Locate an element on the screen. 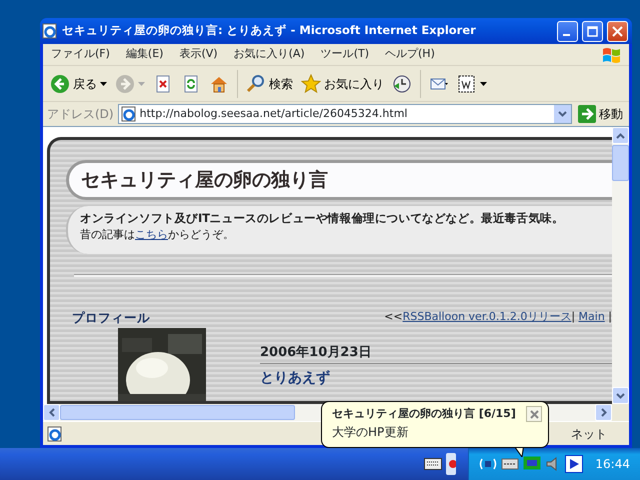  post-date: 2006年10月23日 is located at coordinates (436, 353).